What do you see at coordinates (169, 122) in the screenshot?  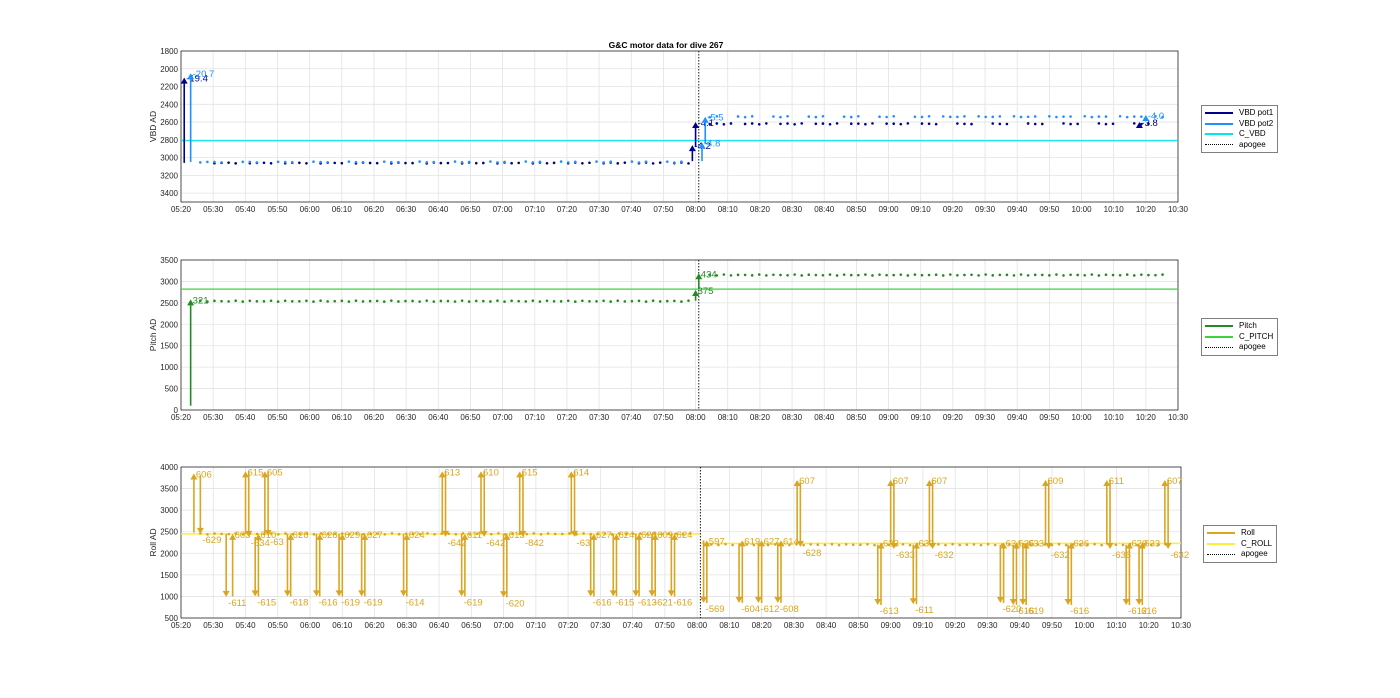 I see `y-tick-label: 2600` at bounding box center [169, 122].